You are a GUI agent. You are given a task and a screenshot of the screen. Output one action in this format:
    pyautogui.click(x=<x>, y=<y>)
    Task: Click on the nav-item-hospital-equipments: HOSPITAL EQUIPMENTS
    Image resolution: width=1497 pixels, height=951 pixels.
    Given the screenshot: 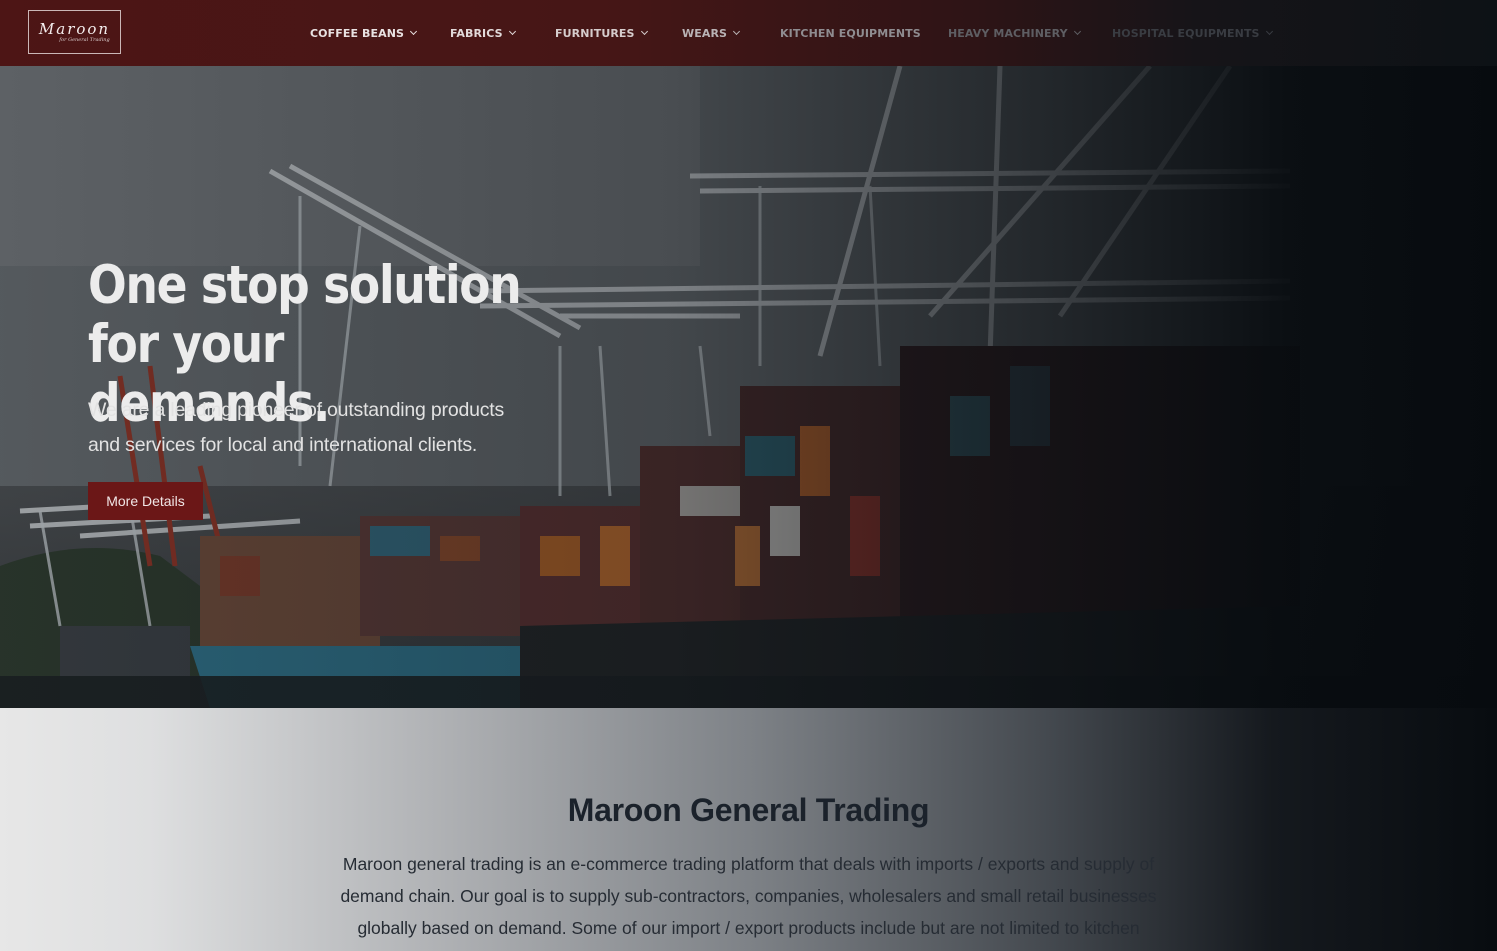 What is the action you would take?
    pyautogui.click(x=1192, y=33)
    